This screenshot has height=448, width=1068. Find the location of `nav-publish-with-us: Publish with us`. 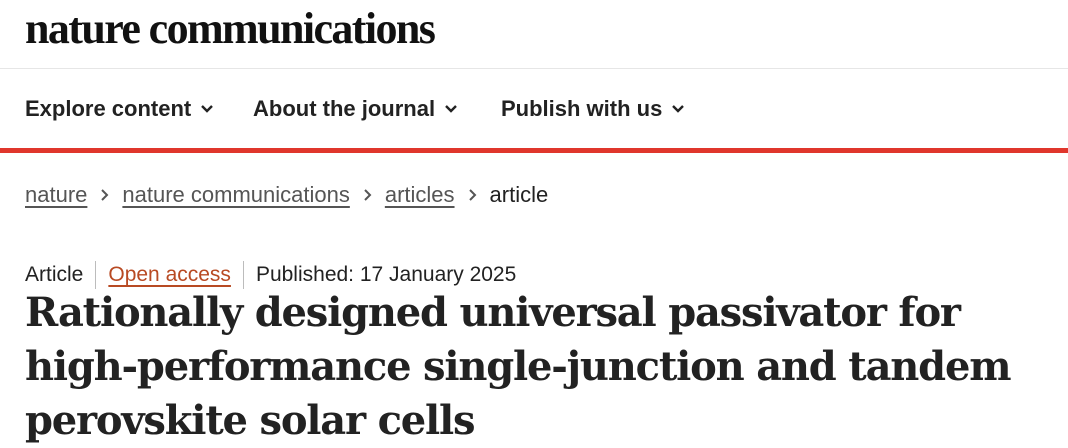

nav-publish-with-us: Publish with us is located at coordinates (593, 109).